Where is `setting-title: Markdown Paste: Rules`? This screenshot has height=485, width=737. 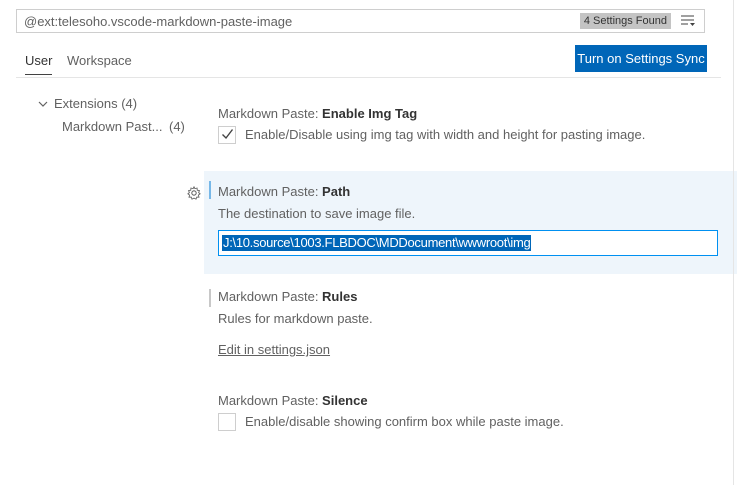 setting-title: Markdown Paste: Rules is located at coordinates (287, 296).